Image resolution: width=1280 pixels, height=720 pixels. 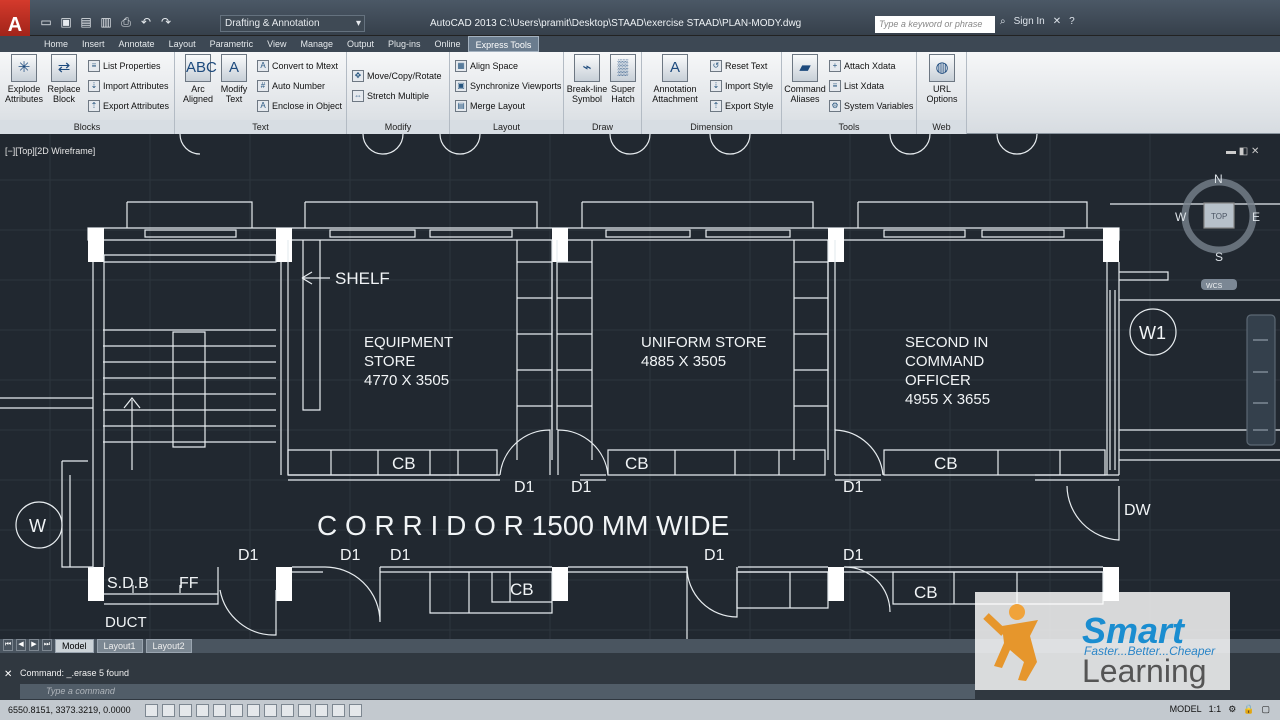 What do you see at coordinates (404, 44) in the screenshot?
I see `tab-plugins: Plug-ins` at bounding box center [404, 44].